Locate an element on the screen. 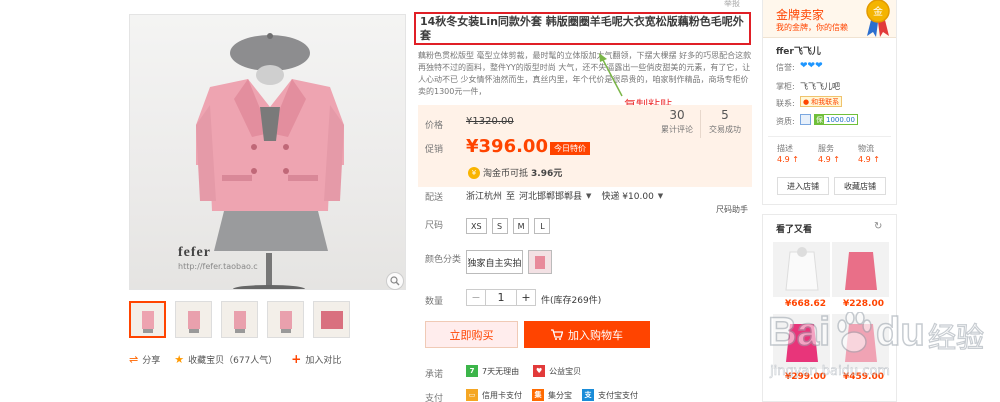 The width and height of the screenshot is (1000, 402). product-thumb-pink-coat is located at coordinates (860, 270).